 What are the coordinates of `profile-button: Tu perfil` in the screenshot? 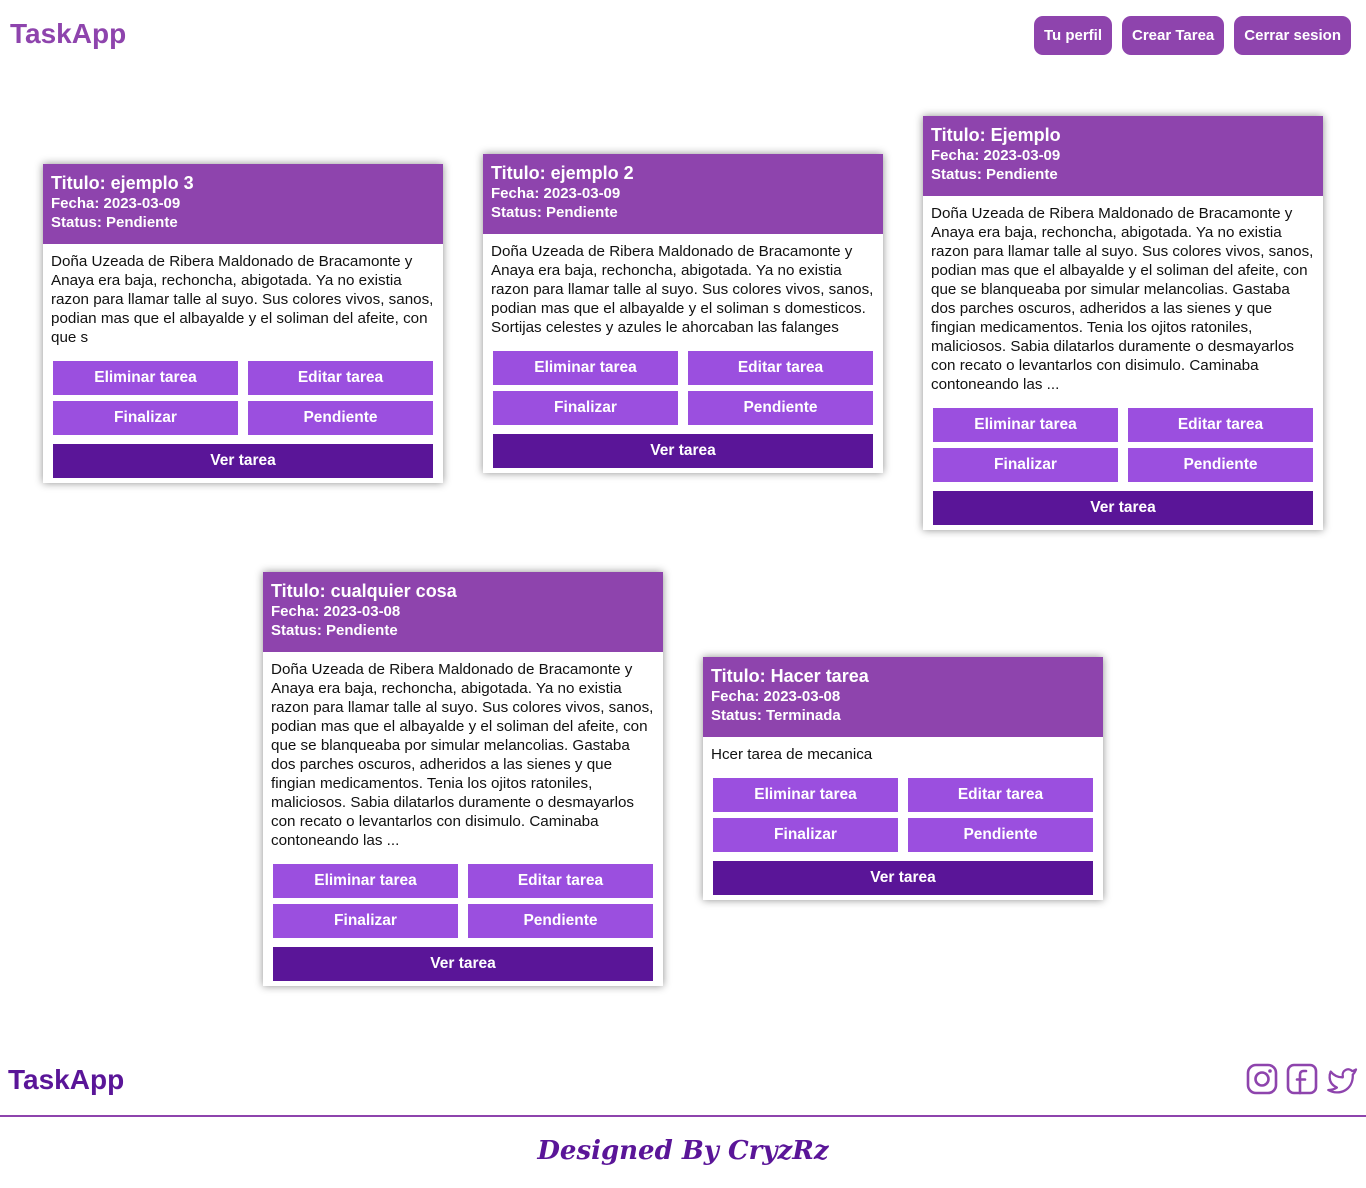 It's located at (1072, 35).